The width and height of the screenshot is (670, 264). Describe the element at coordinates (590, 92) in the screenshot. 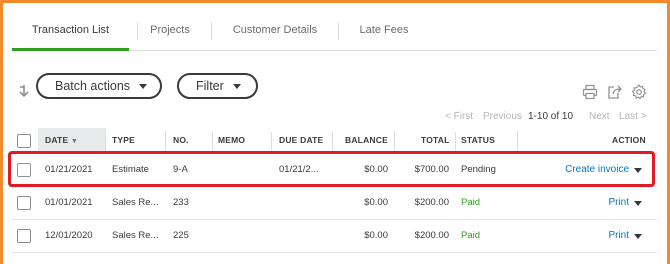

I see `print-icon` at that location.